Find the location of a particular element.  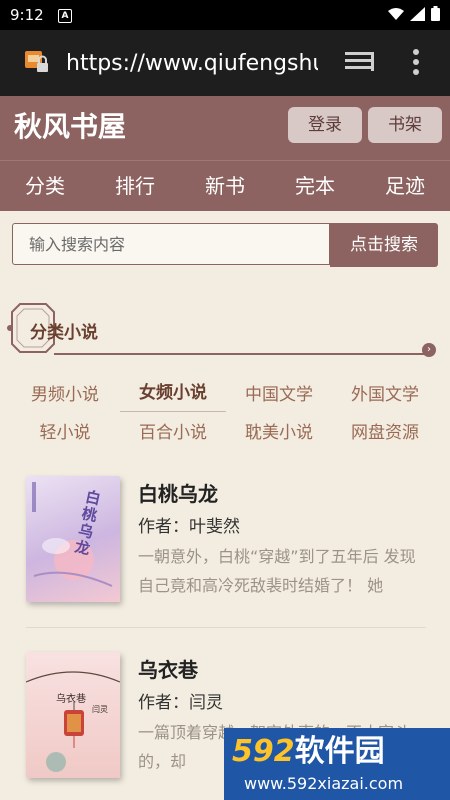

nav-item-completed: 完本 is located at coordinates (315, 186).